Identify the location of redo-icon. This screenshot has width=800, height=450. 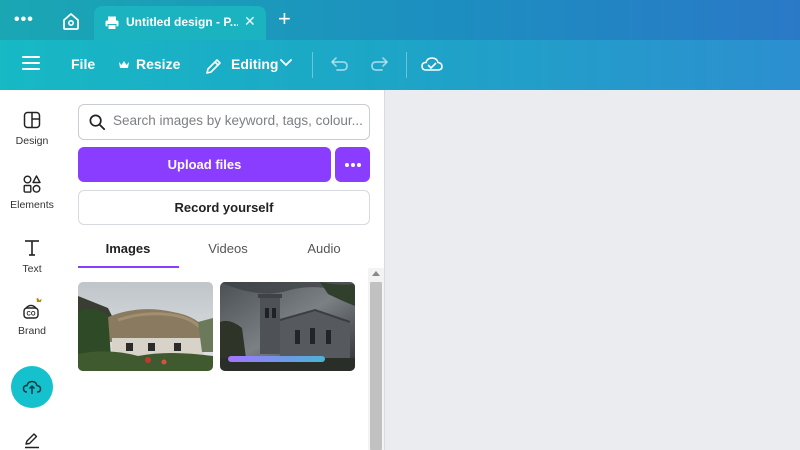
(380, 64).